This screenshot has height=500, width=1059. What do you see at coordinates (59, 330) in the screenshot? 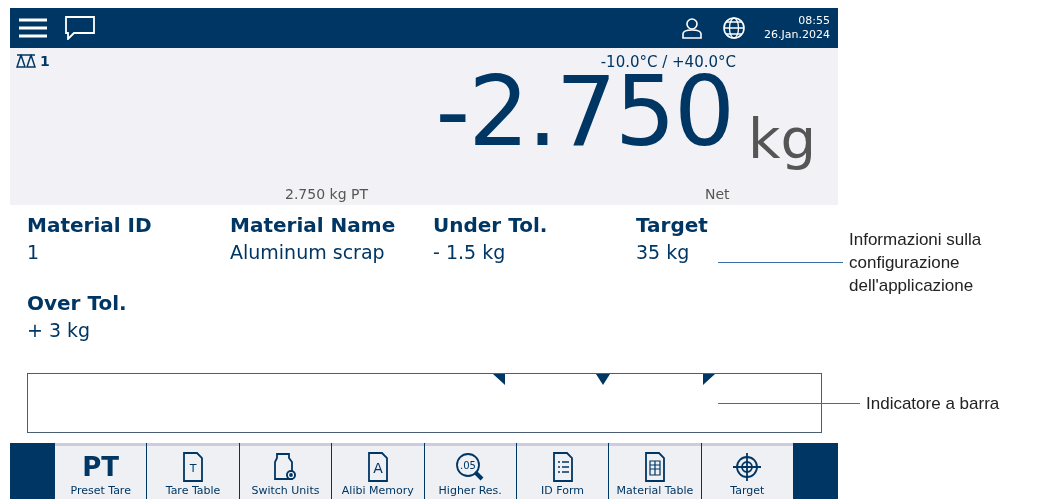
I see `field-value: + 3 kg` at bounding box center [59, 330].